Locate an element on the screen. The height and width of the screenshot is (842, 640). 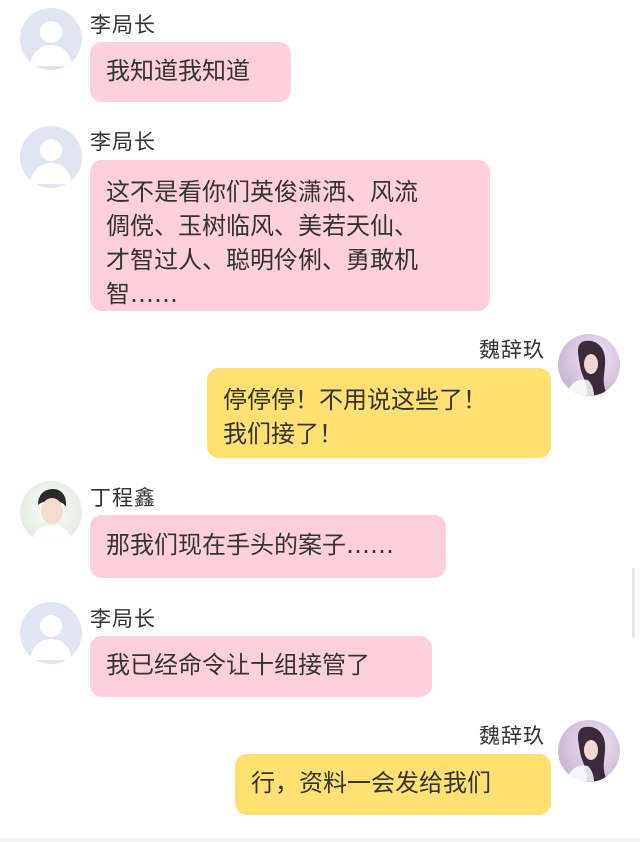
message-text: 这不是看你们英俊潇洒、风流 is located at coordinates (262, 192).